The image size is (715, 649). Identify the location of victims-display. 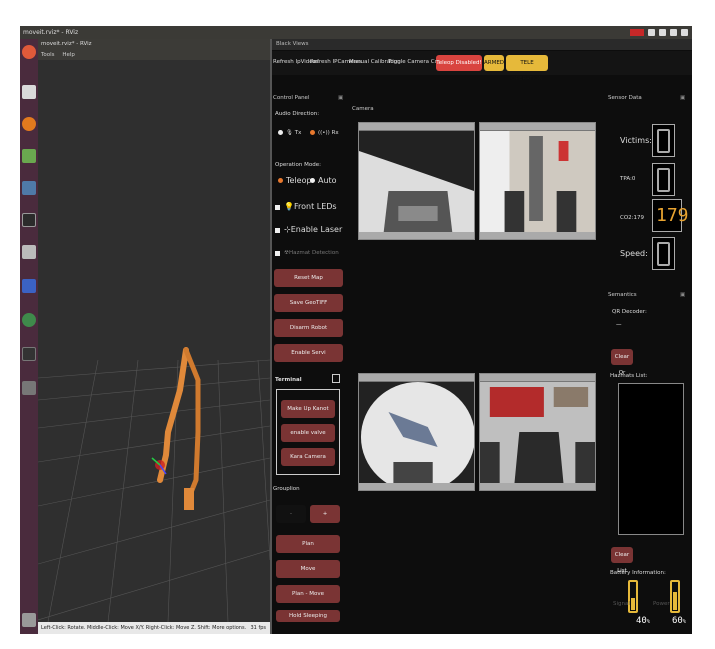
(663, 140).